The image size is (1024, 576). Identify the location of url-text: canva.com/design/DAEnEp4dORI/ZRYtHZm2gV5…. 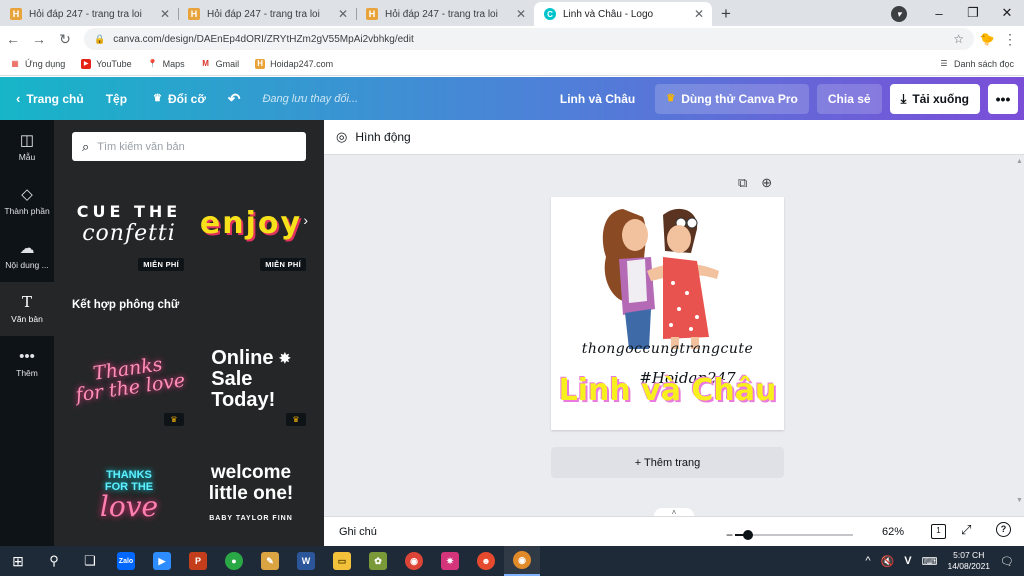
(533, 39).